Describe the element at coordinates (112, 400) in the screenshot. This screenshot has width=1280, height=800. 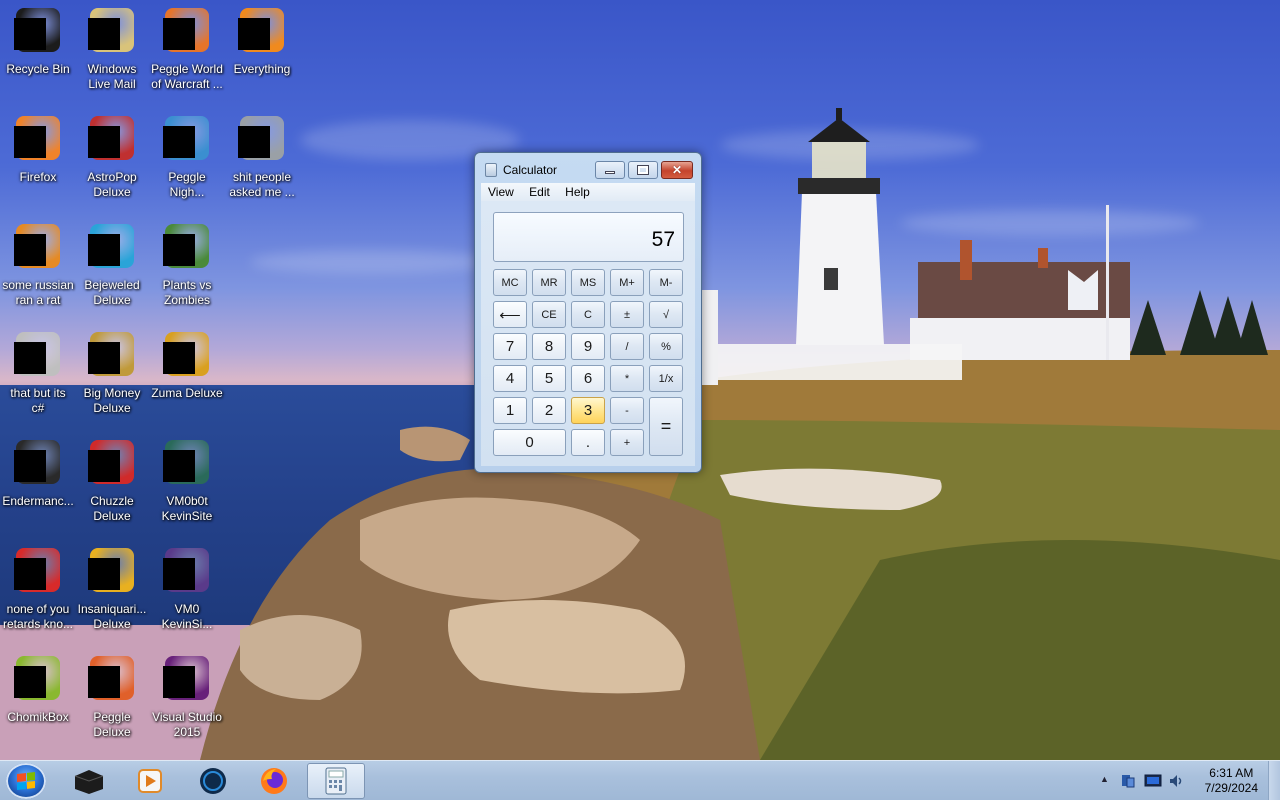
I see `desktop-icon-label: Big Money Deluxe` at that location.